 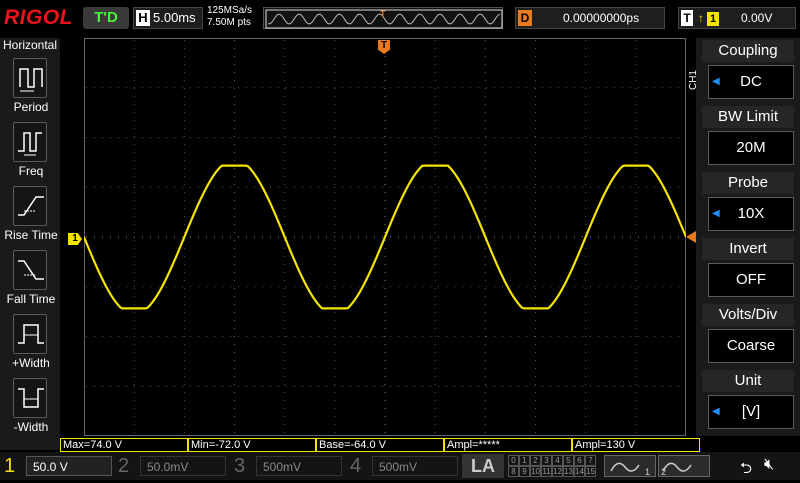 What do you see at coordinates (9, 466) in the screenshot?
I see `channel-1-number: 1` at bounding box center [9, 466].